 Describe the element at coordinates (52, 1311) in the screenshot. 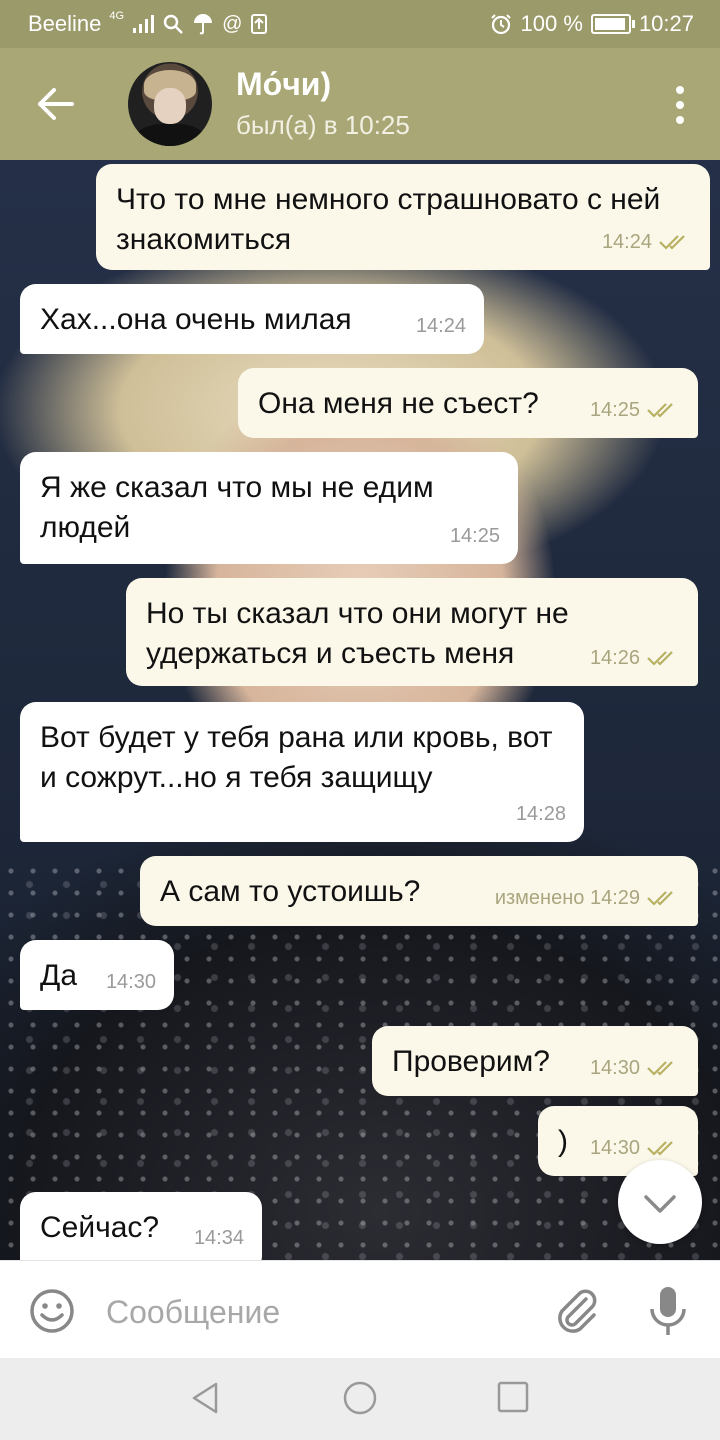

I see `emoji-icon` at that location.